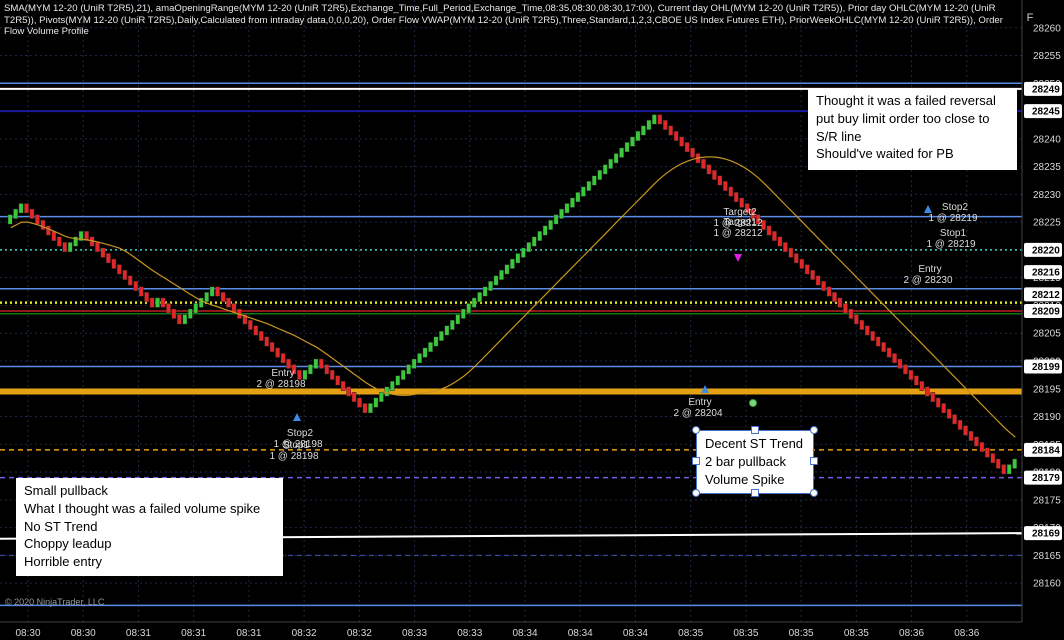 This screenshot has width=1064, height=640. What do you see at coordinates (690, 633) in the screenshot?
I see `time-tick-label: 08:35` at bounding box center [690, 633].